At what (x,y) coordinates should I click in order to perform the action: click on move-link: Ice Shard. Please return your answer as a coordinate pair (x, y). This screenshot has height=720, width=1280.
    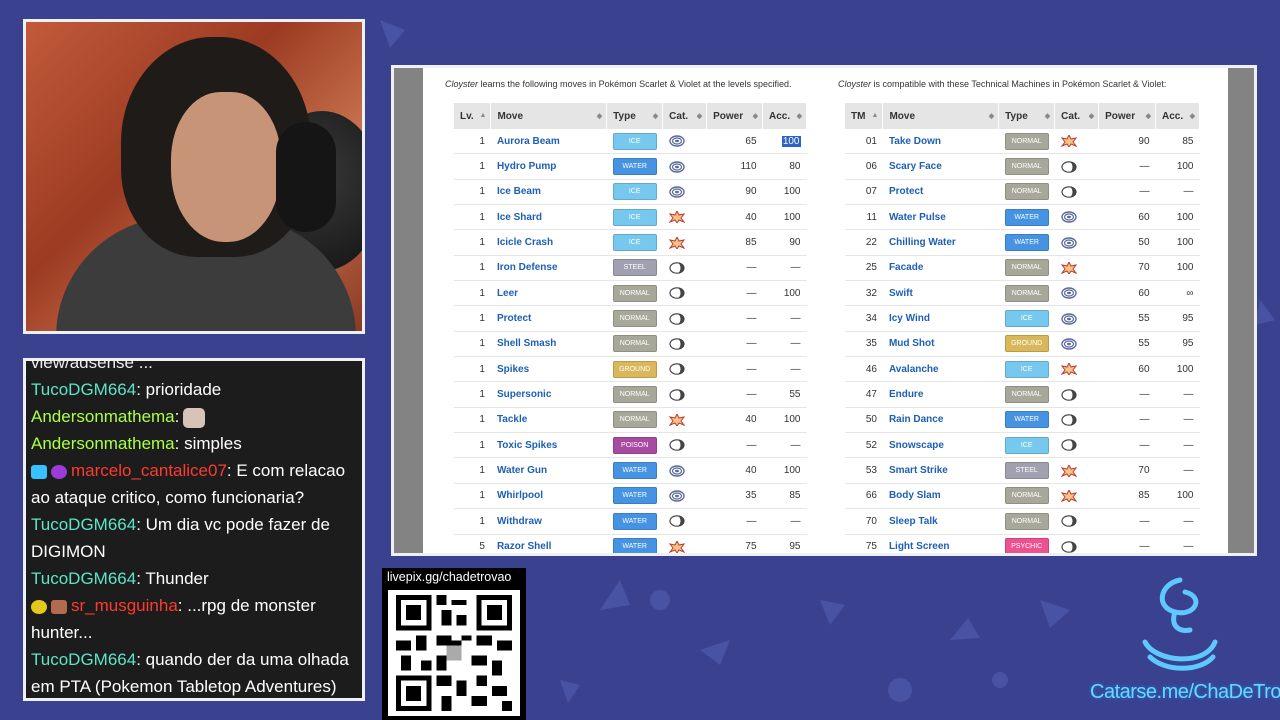
    Looking at the image, I should click on (519, 217).